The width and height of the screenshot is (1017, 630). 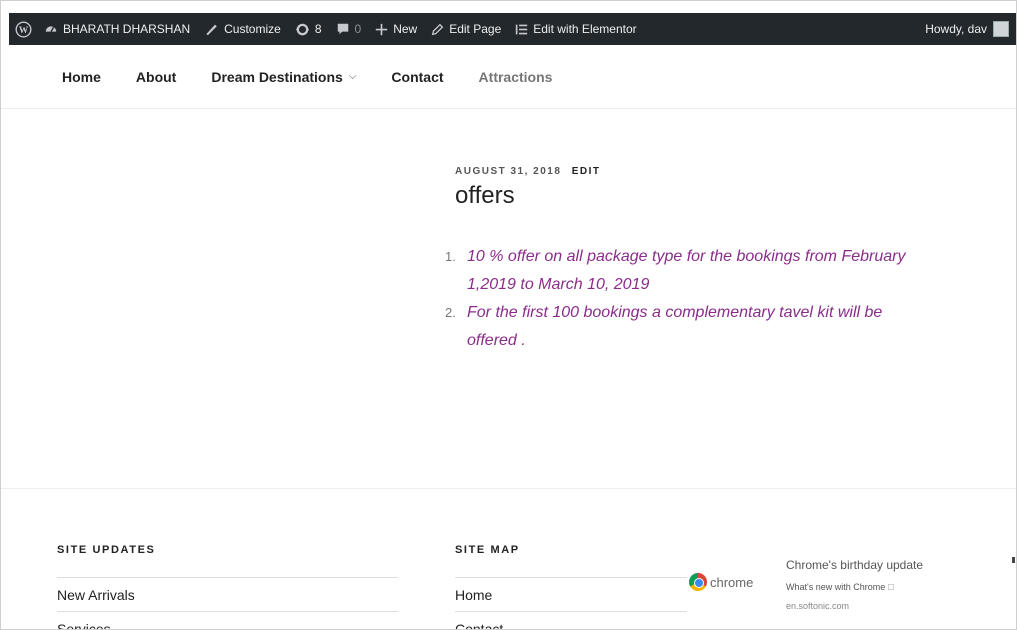 What do you see at coordinates (96, 594) in the screenshot?
I see `footer-link-label: New Arrivals` at bounding box center [96, 594].